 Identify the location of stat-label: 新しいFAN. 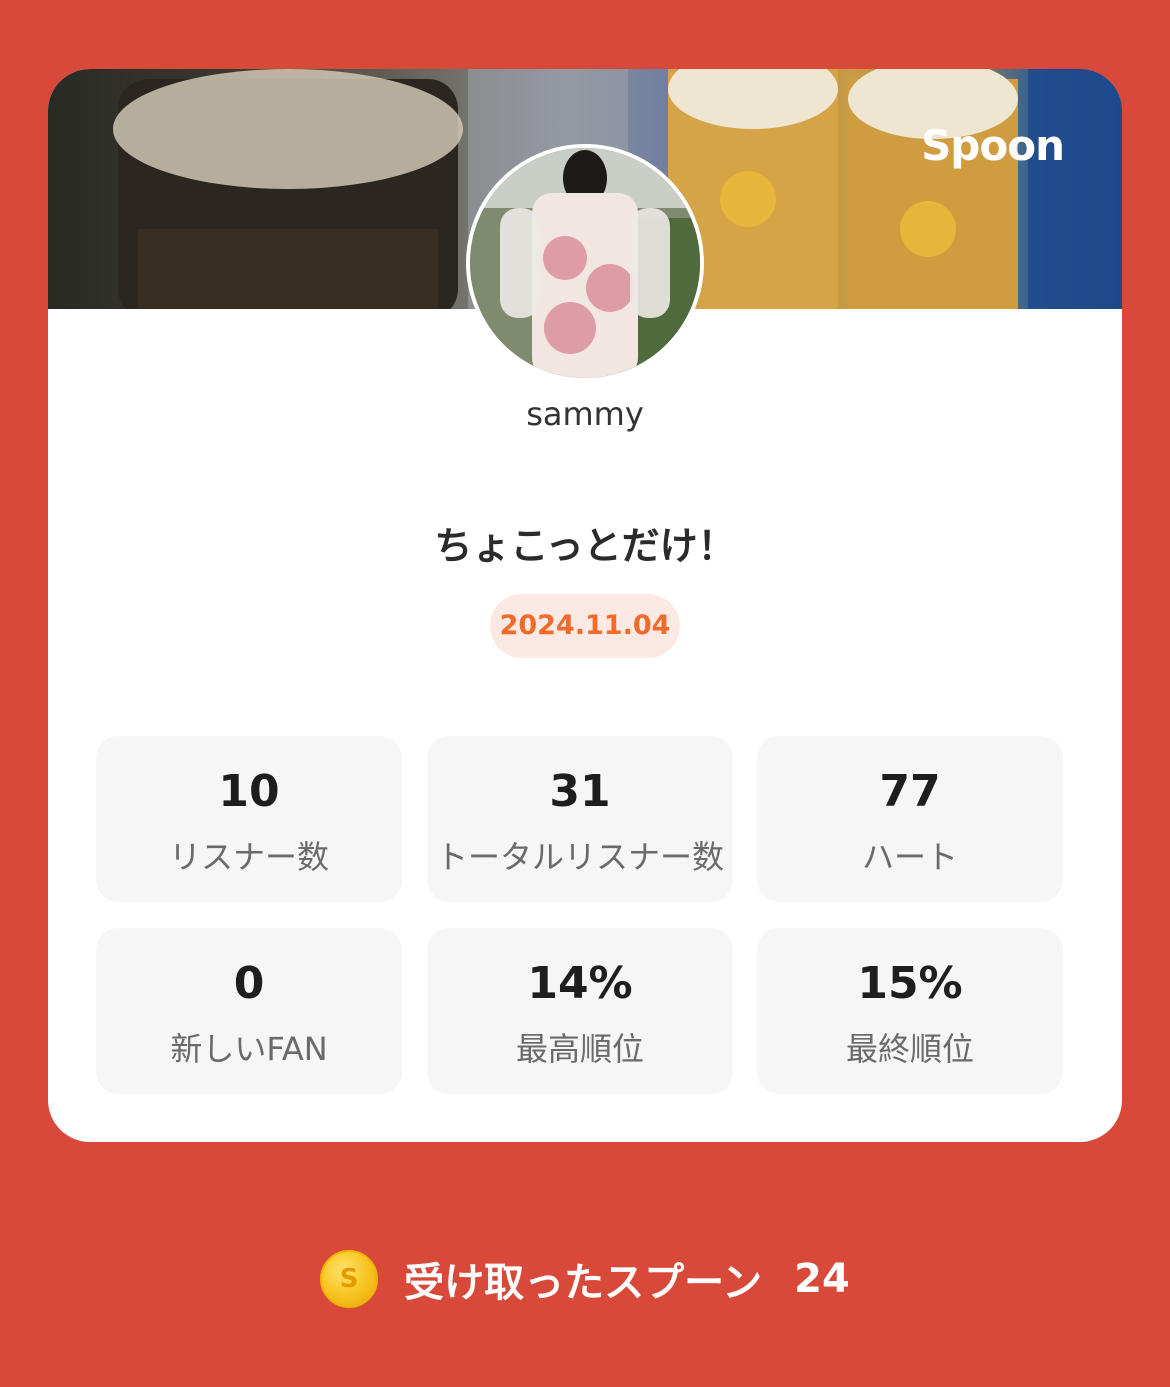
(249, 1049).